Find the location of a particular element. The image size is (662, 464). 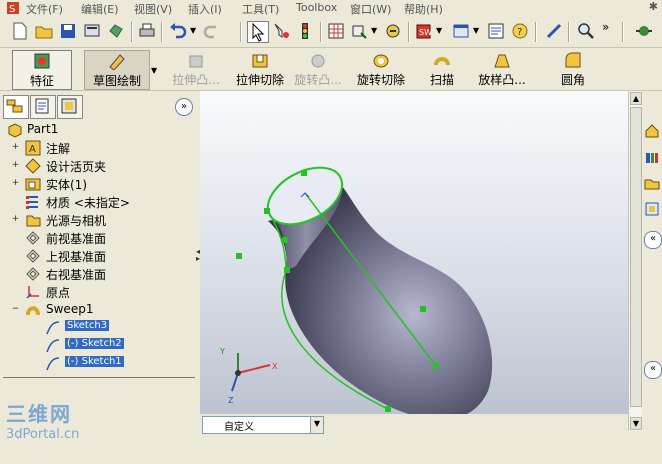

print-icon is located at coordinates (147, 31).